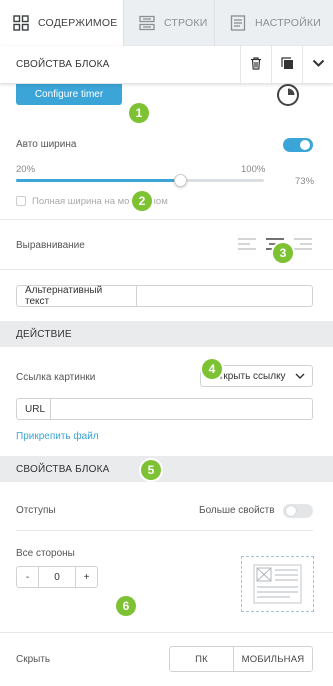 The width and height of the screenshot is (333, 686). What do you see at coordinates (21, 201) in the screenshot?
I see `full-width-mobile-checkbox` at bounding box center [21, 201].